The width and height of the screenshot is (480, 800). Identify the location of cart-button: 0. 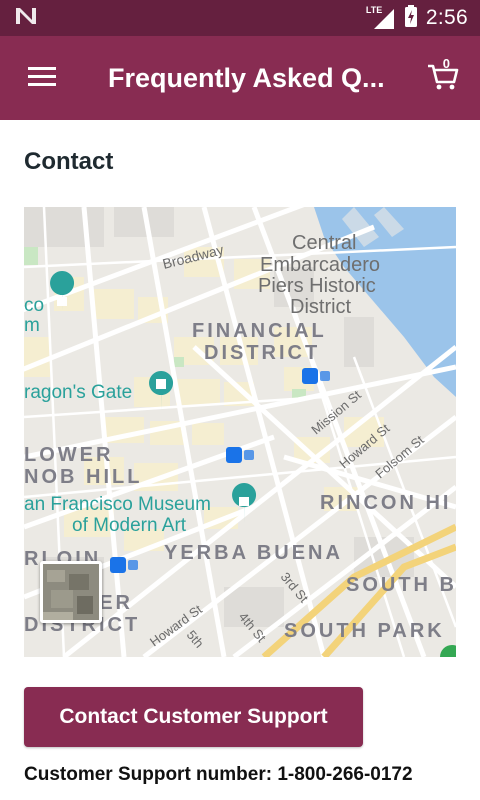
(443, 78).